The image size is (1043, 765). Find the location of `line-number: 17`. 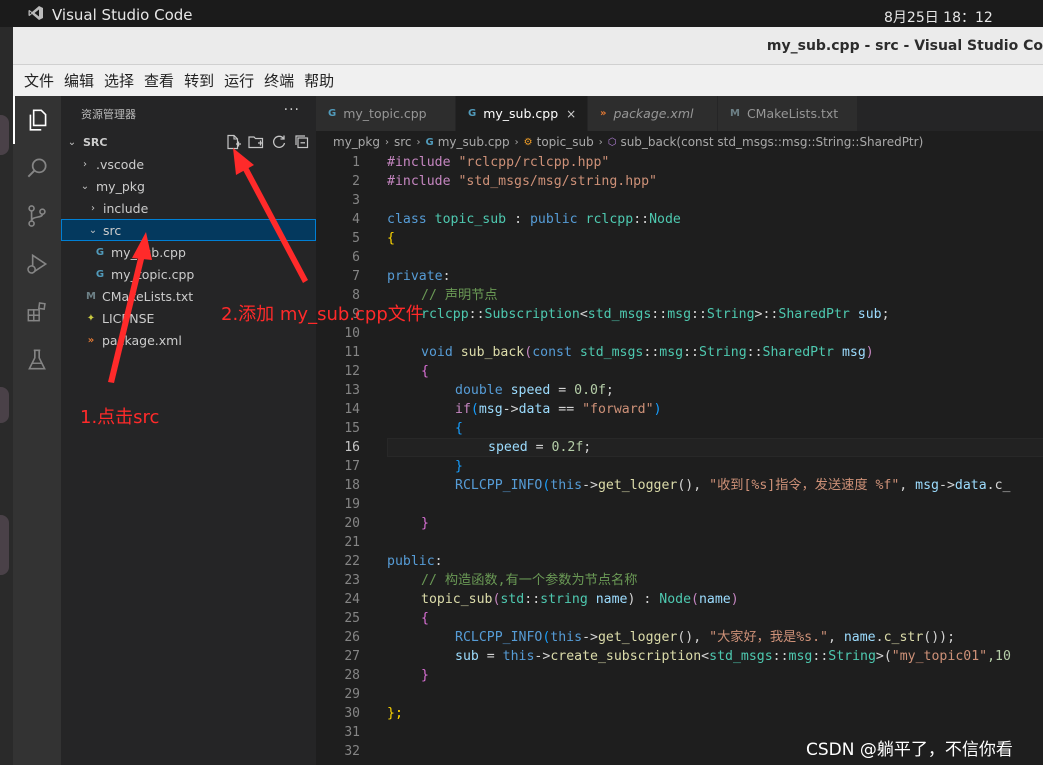

line-number: 17 is located at coordinates (352, 466).